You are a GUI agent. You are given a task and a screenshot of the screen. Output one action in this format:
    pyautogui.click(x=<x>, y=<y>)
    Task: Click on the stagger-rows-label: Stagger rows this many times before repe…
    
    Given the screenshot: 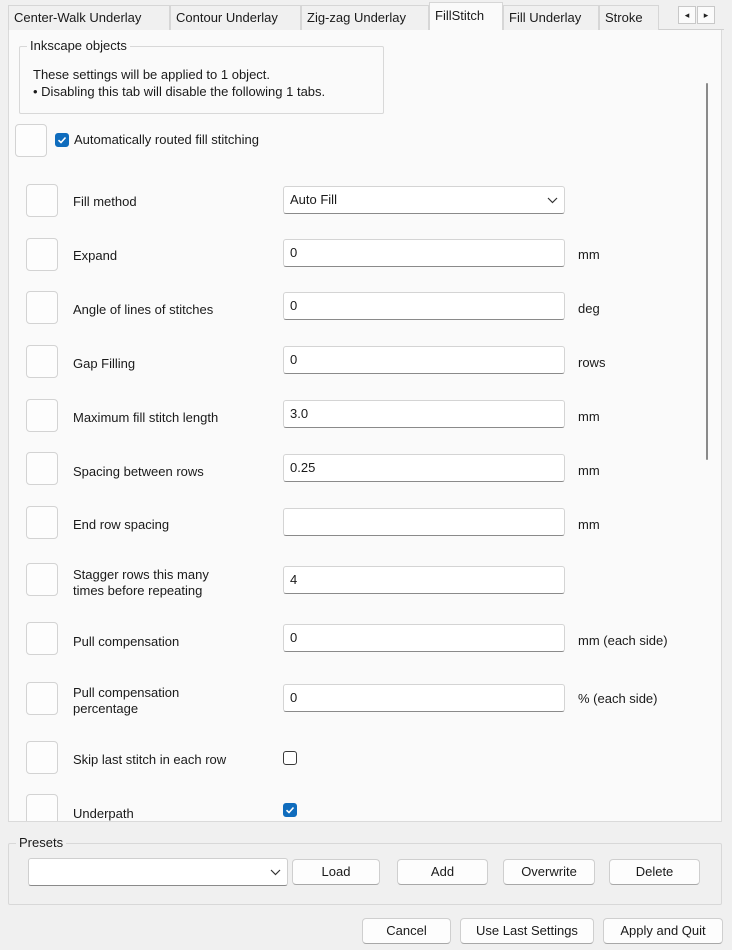 What is the action you would take?
    pyautogui.click(x=141, y=583)
    